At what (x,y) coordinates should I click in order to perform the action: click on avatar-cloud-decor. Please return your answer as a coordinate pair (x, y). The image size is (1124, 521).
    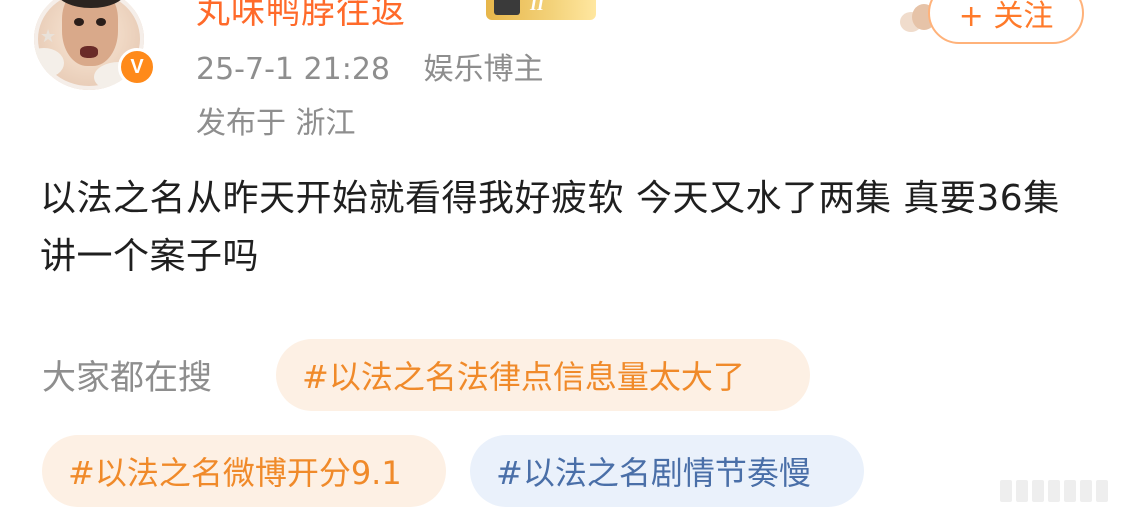
    Looking at the image, I should click on (49, 63).